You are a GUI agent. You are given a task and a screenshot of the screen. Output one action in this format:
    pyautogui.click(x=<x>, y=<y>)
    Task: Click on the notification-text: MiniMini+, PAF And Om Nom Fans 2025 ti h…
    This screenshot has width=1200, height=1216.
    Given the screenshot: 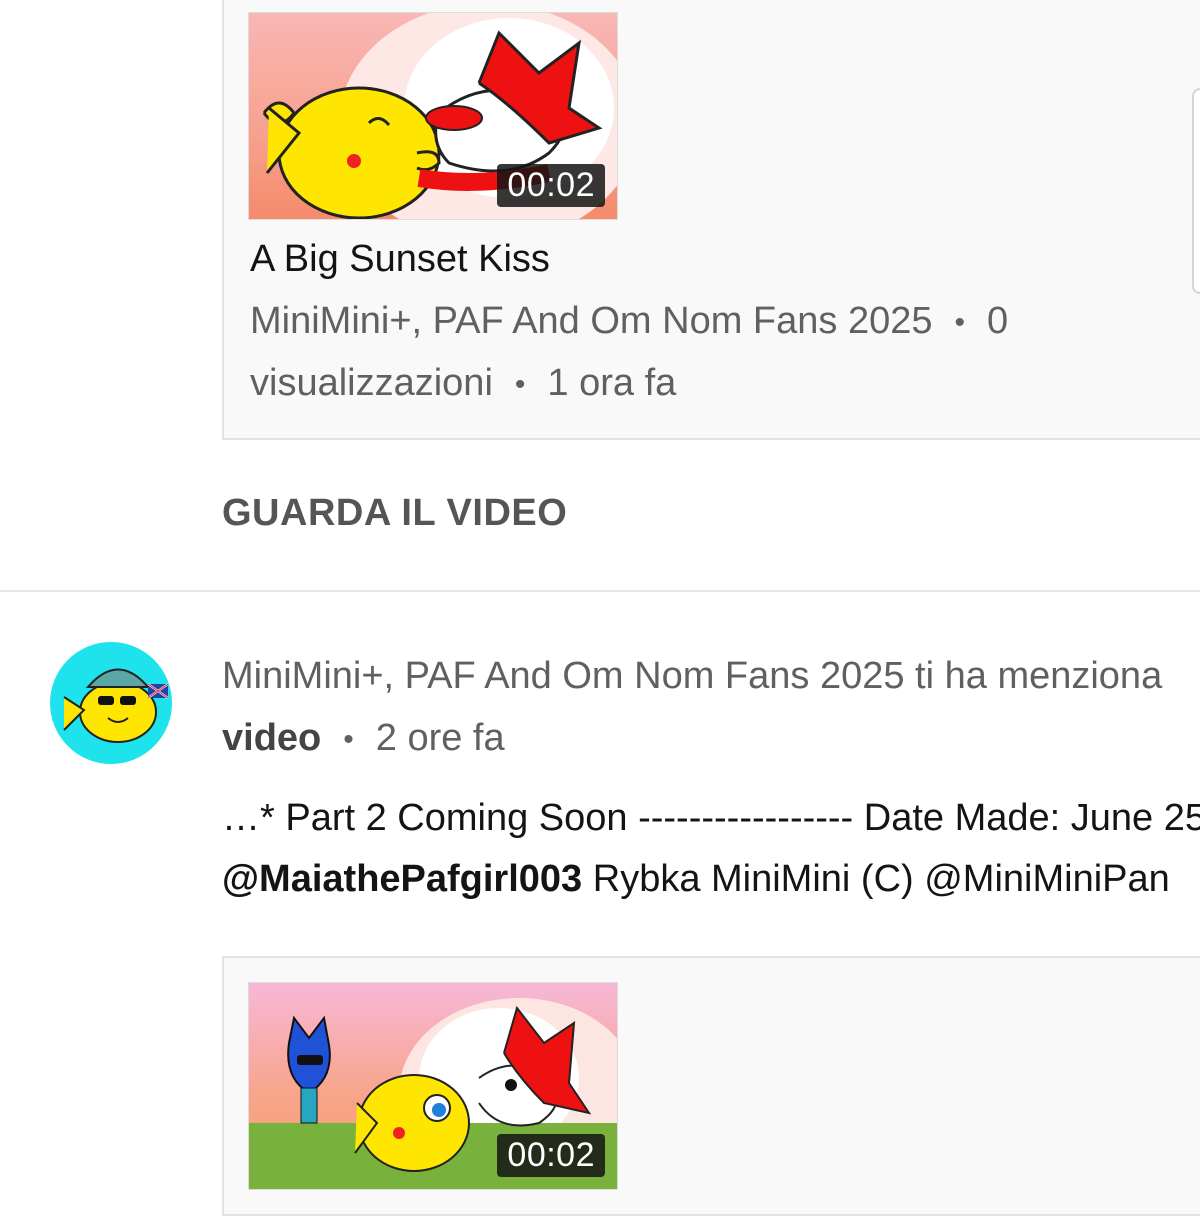 What is the action you would take?
    pyautogui.click(x=692, y=676)
    